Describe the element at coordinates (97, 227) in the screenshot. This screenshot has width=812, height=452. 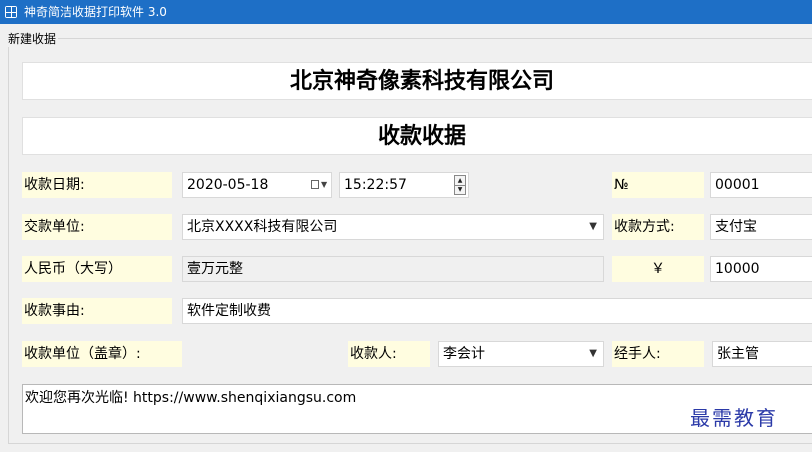
I see `payer-label: 交款单位:` at that location.